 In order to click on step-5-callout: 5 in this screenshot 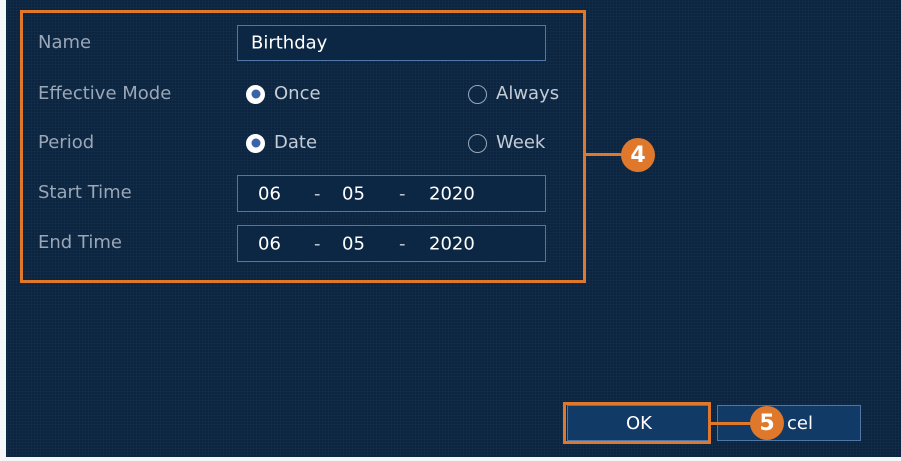, I will do `click(767, 423)`.